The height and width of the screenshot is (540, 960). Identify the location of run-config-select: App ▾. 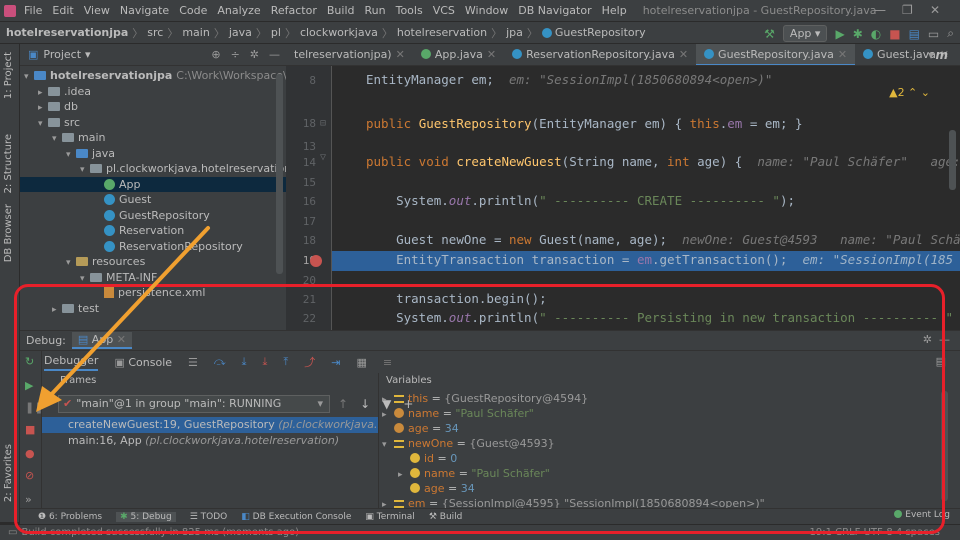
(805, 33).